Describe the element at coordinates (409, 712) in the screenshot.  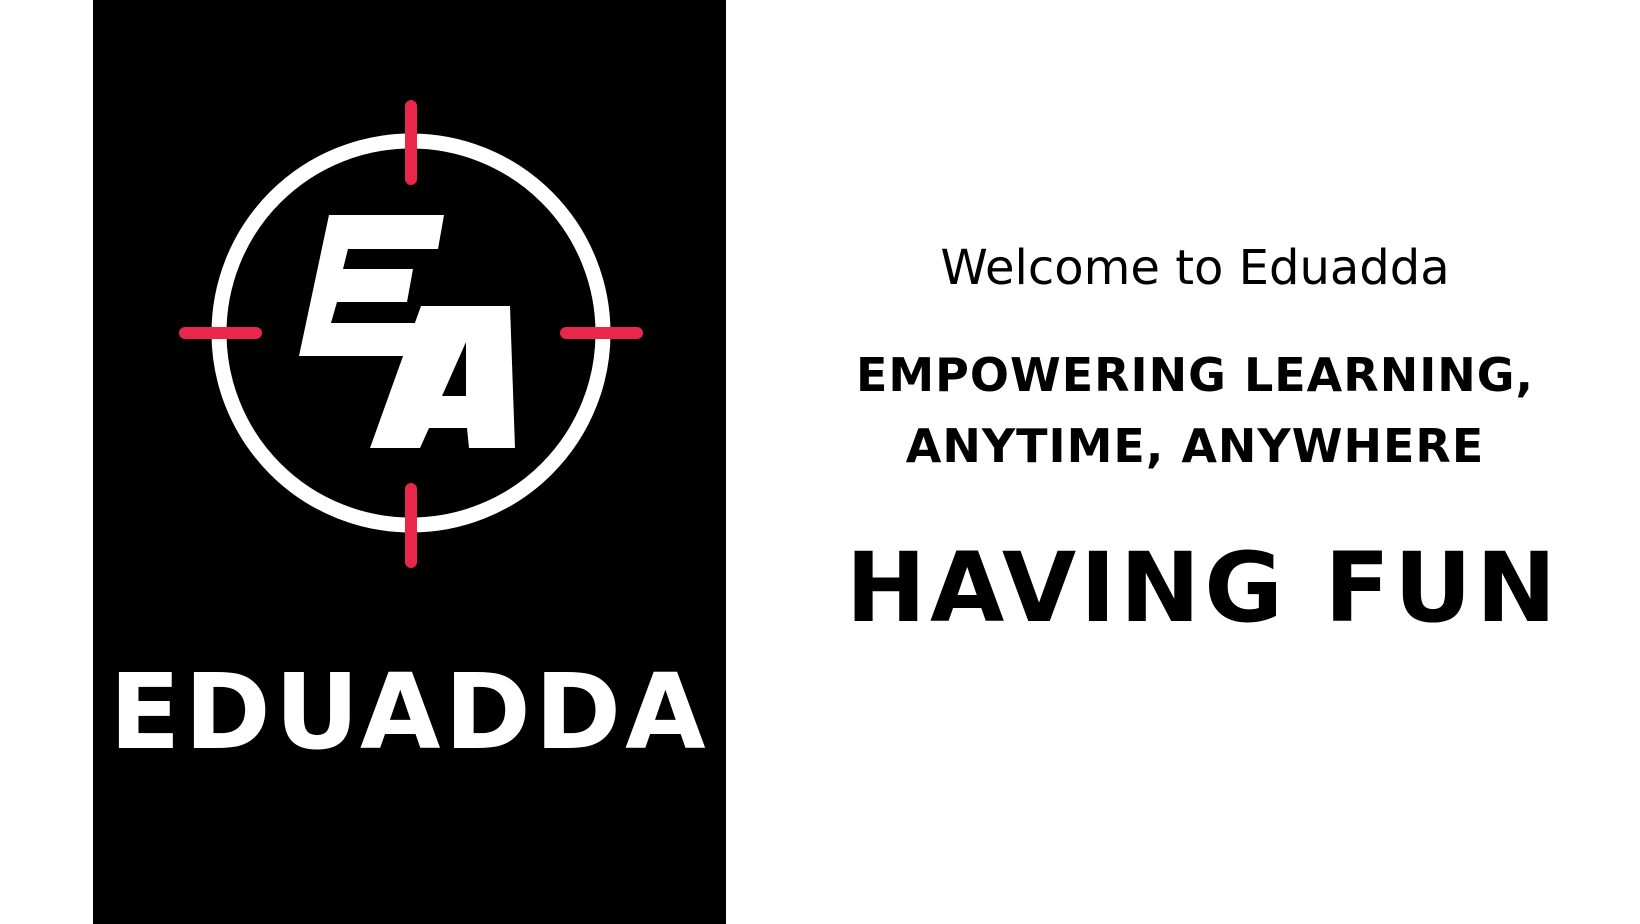
I see `brand-name: EDUADDA` at that location.